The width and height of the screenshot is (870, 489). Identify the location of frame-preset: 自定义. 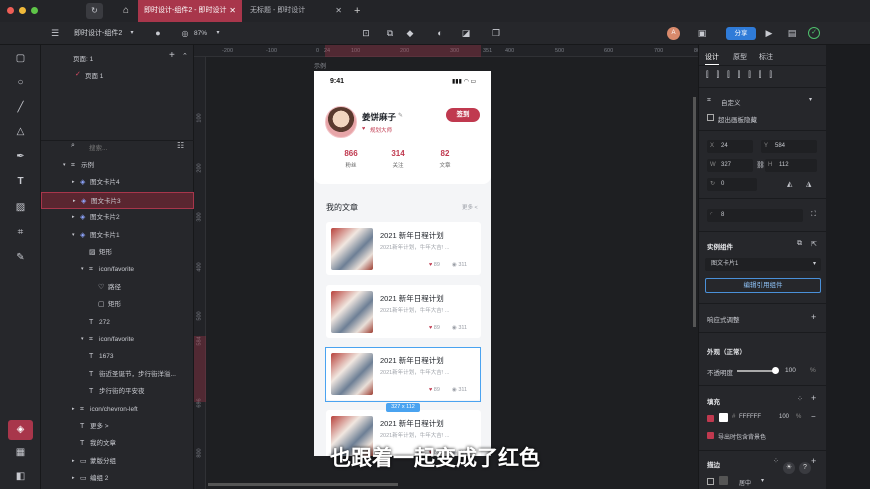
(731, 102).